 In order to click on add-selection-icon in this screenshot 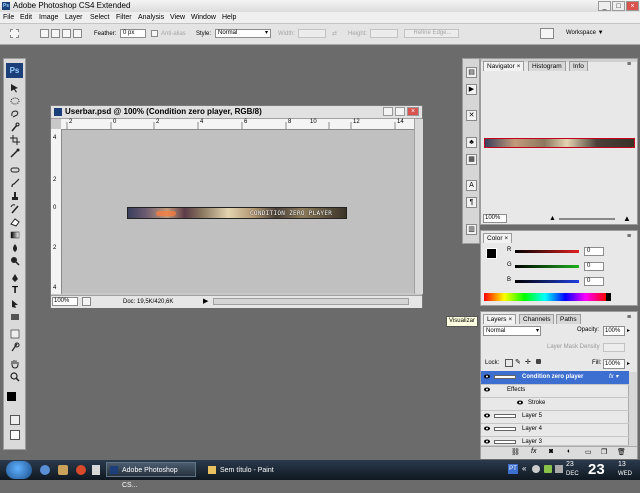, I will do `click(55, 33)`.